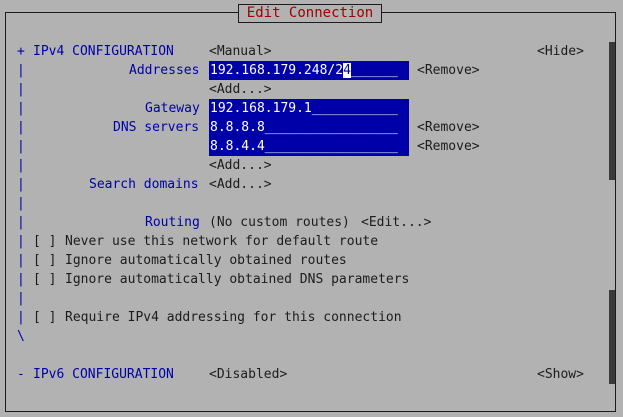  What do you see at coordinates (309, 108) in the screenshot?
I see `gateway-input: 192.168.179.1___________` at bounding box center [309, 108].